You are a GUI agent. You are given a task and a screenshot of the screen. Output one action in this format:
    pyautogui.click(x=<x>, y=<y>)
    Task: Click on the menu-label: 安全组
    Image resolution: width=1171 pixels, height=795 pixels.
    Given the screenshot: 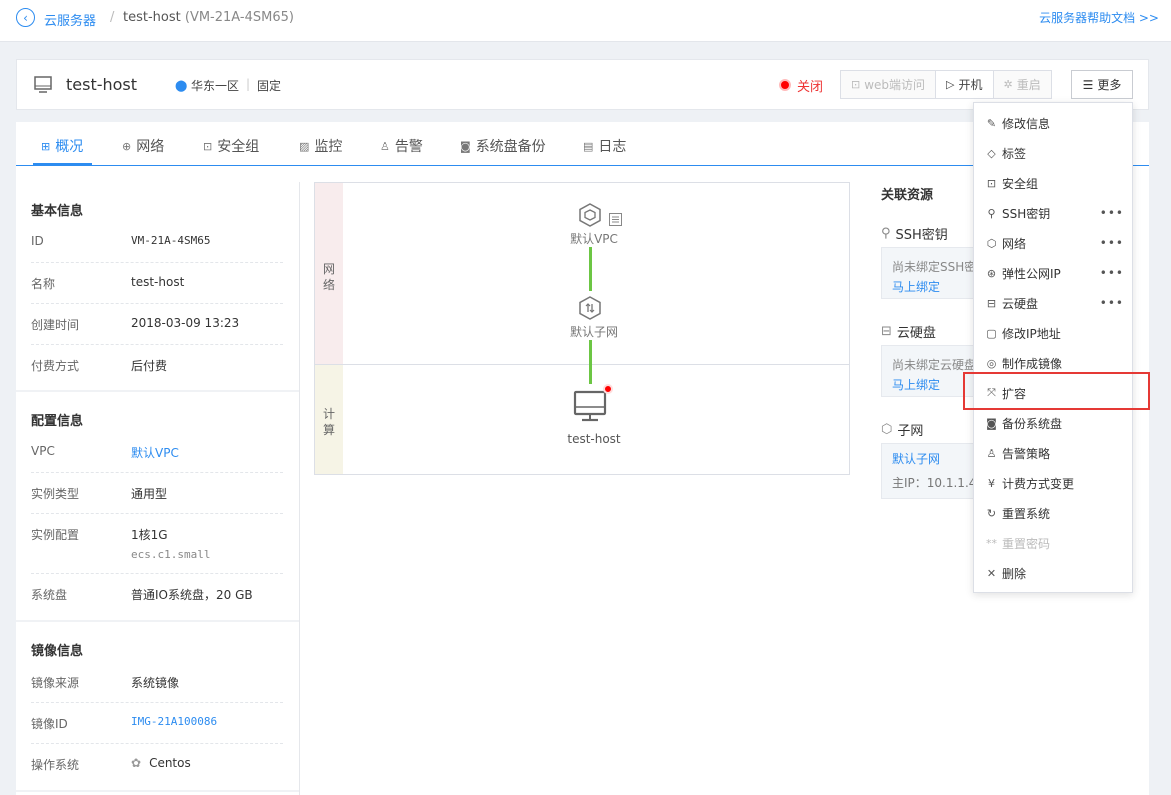 What is the action you would take?
    pyautogui.click(x=1020, y=183)
    